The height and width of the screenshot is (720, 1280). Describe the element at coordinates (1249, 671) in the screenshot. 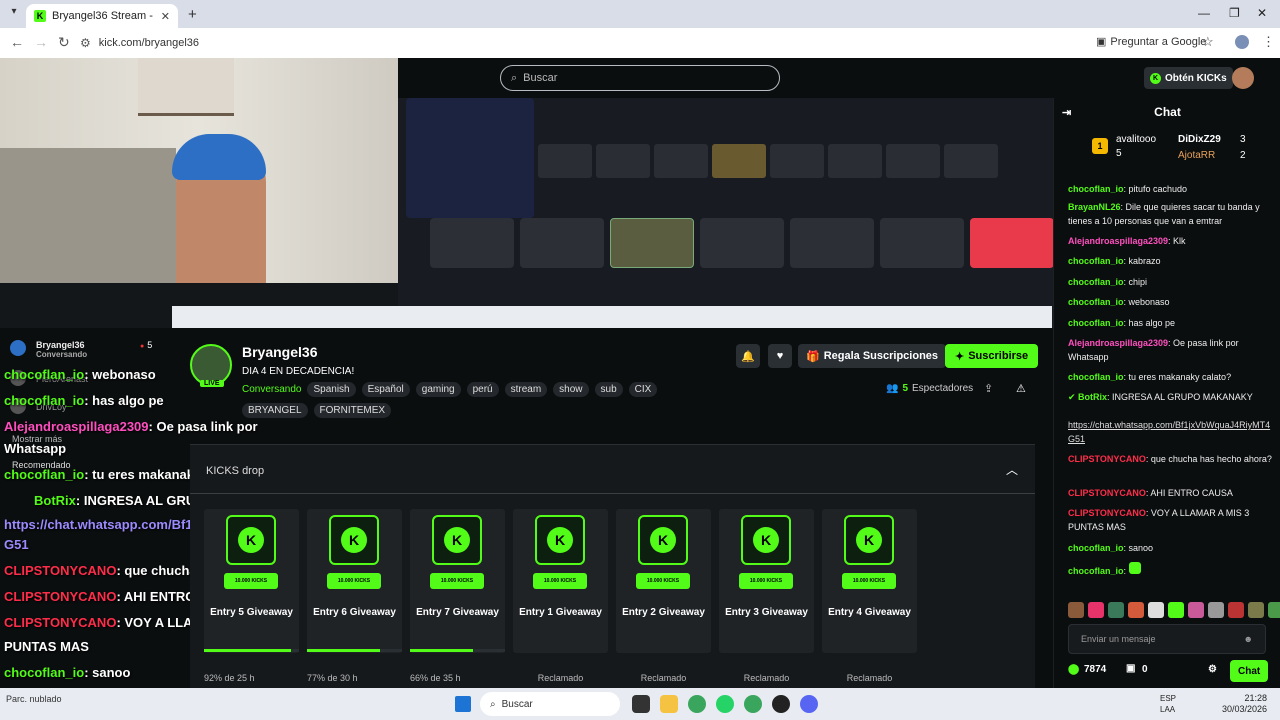

I see `send-chat-button: Chat` at that location.